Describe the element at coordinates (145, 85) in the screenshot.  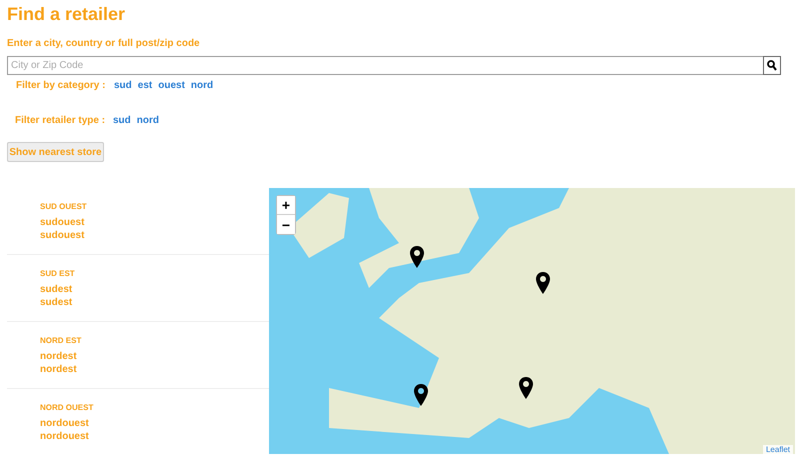
I see `filter-link: est` at that location.